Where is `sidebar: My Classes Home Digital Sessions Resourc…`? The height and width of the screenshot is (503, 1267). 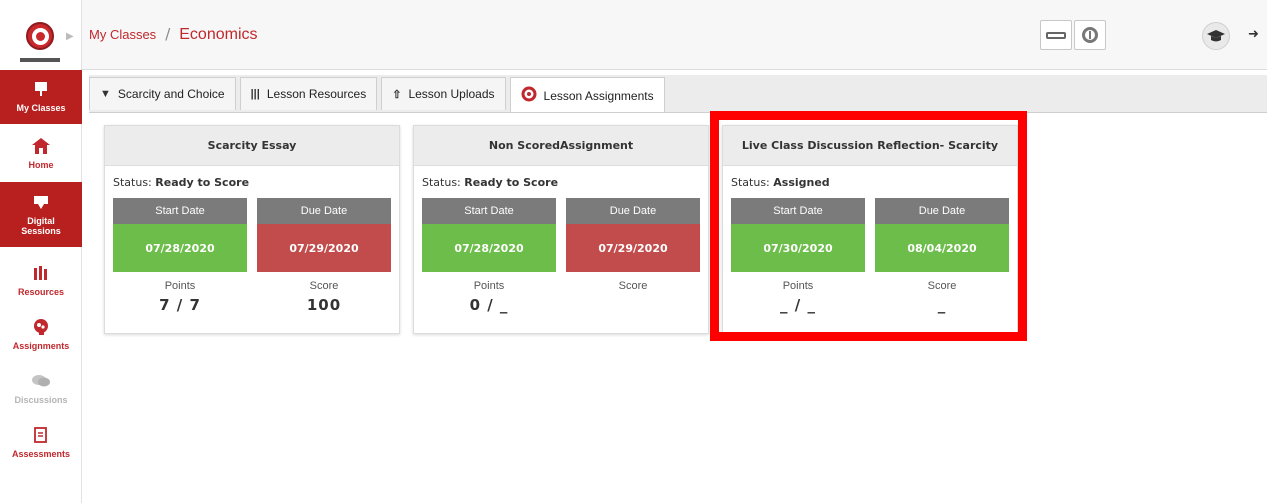 sidebar: My Classes Home Digital Sessions Resourc… is located at coordinates (41, 286).